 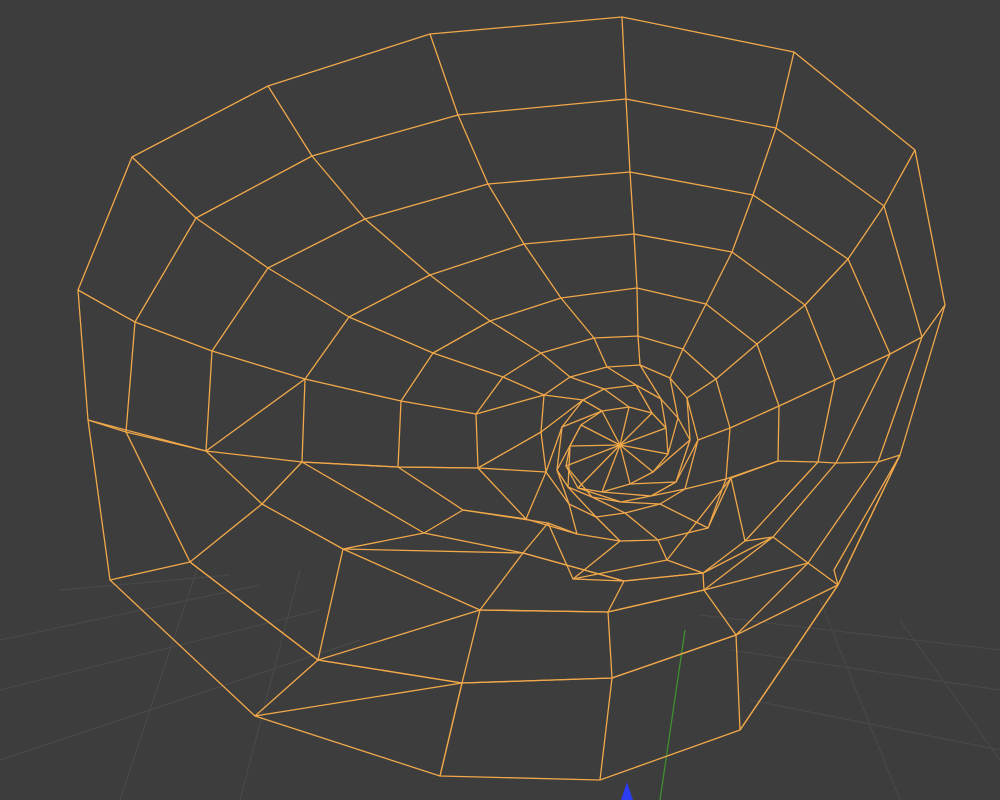 What do you see at coordinates (672, 714) in the screenshot?
I see `y-axis-line` at bounding box center [672, 714].